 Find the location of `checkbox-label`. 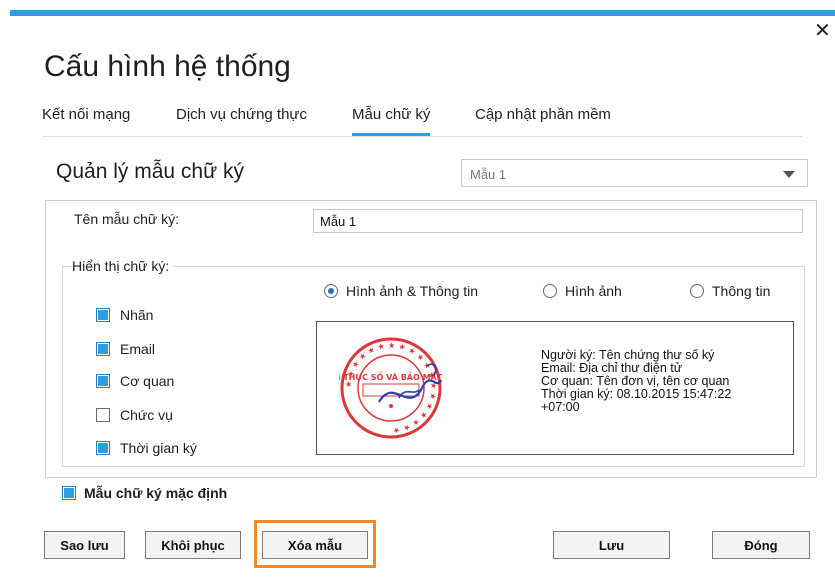

checkbox-label is located at coordinates (103, 315).